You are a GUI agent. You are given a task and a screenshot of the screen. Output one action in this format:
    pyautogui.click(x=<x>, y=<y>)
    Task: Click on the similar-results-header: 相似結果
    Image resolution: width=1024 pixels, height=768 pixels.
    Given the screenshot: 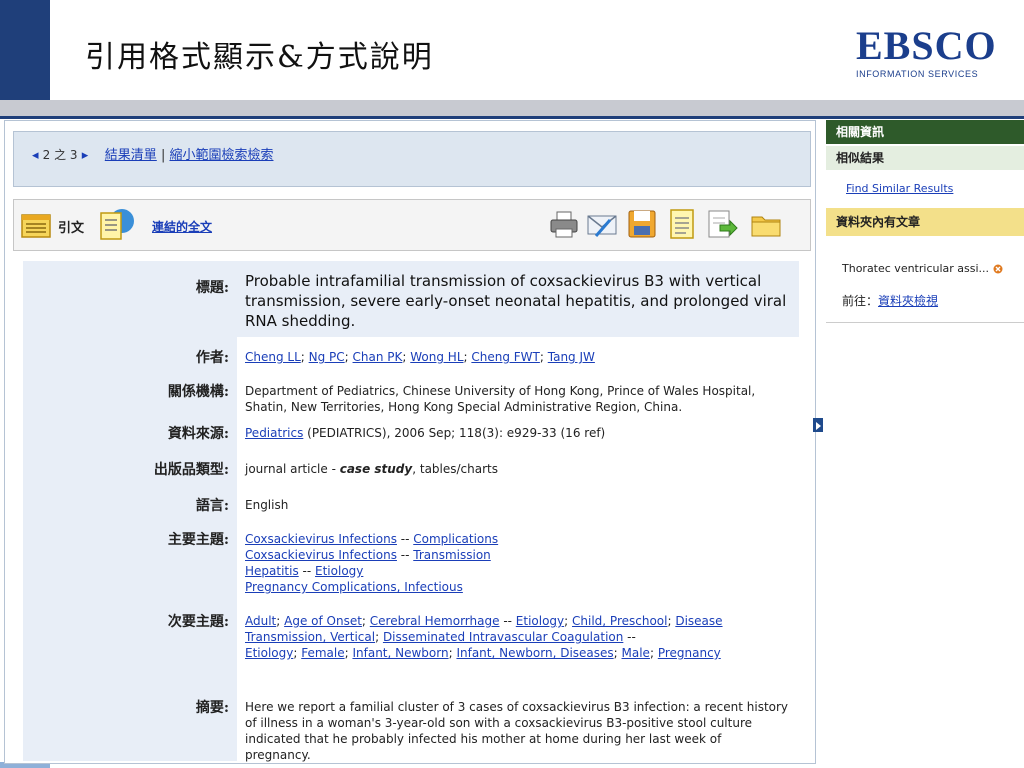 What is the action you would take?
    pyautogui.click(x=925, y=158)
    